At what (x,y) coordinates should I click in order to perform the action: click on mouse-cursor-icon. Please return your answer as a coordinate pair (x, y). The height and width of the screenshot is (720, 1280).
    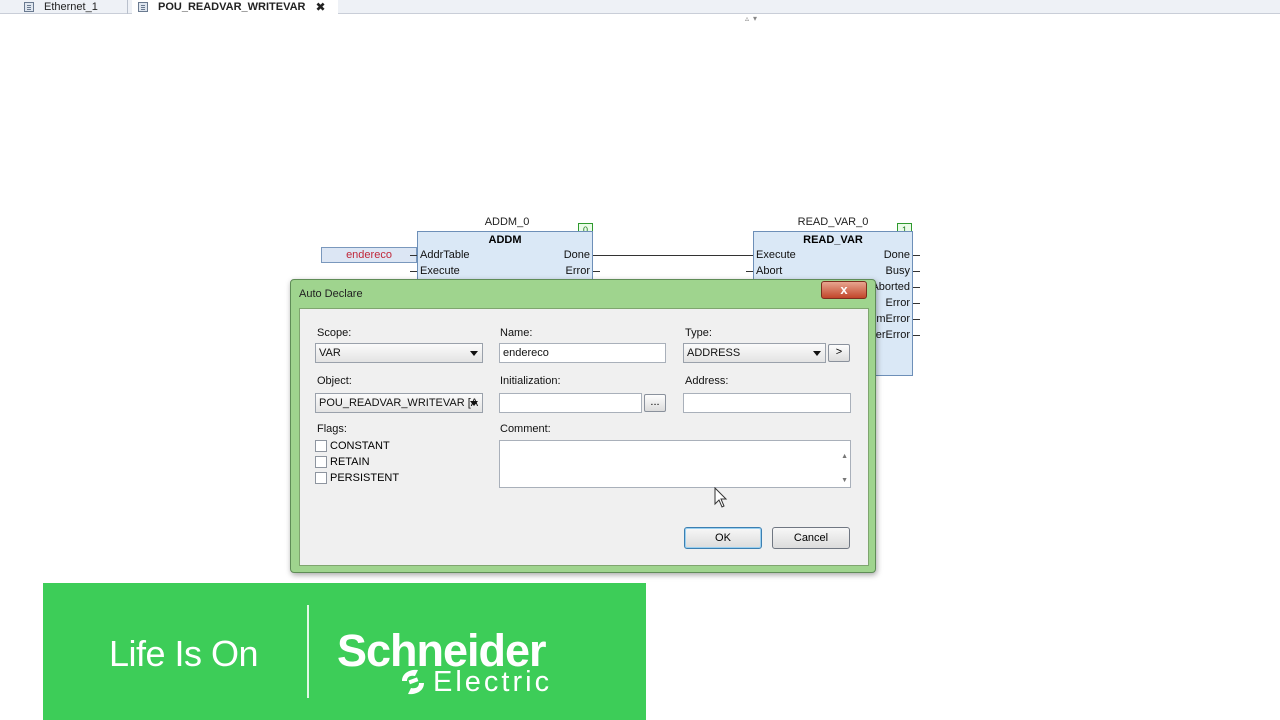
    Looking at the image, I should click on (721, 497).